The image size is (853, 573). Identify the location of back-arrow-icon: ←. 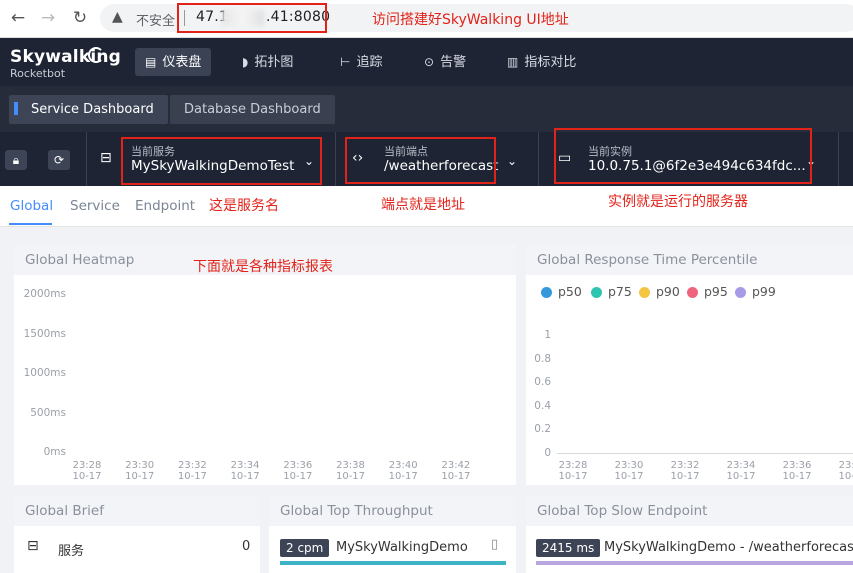
(18, 18).